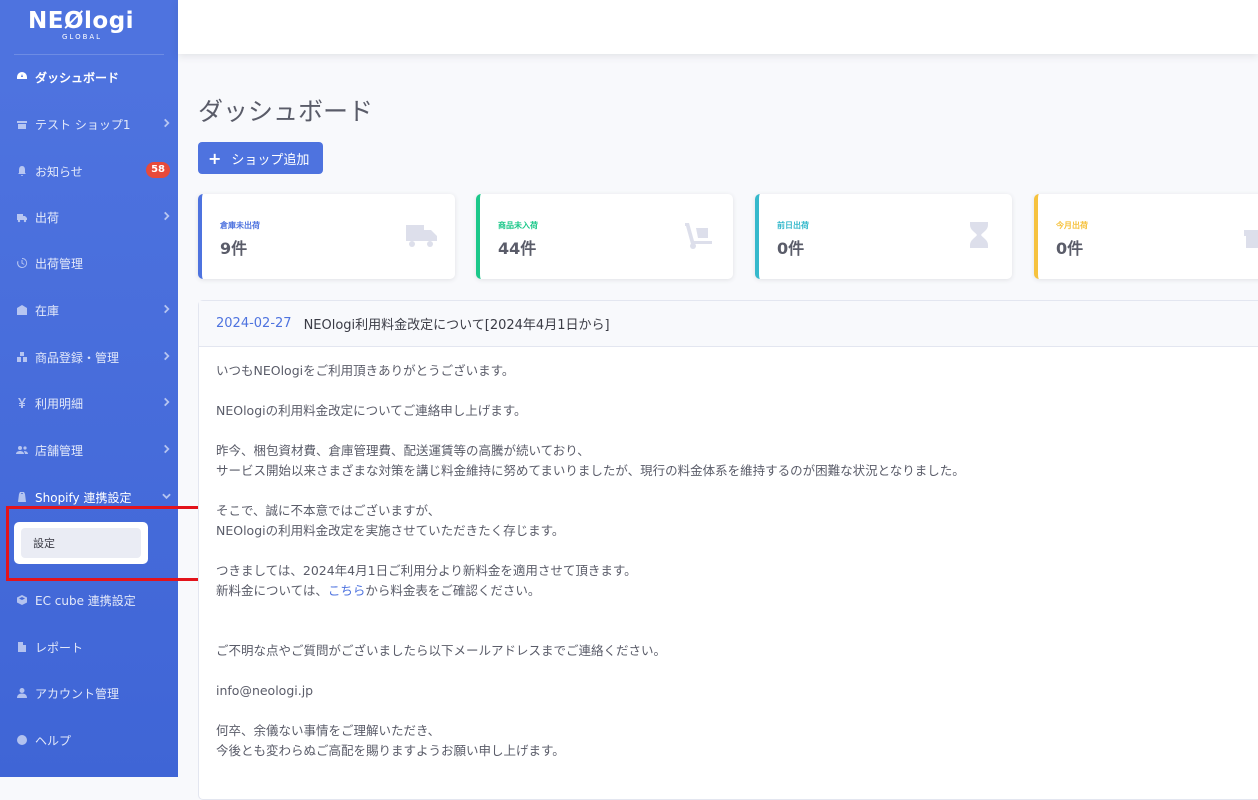 This screenshot has width=1258, height=800. What do you see at coordinates (518, 225) in the screenshot?
I see `stat-card-label: 商品未入荷` at bounding box center [518, 225].